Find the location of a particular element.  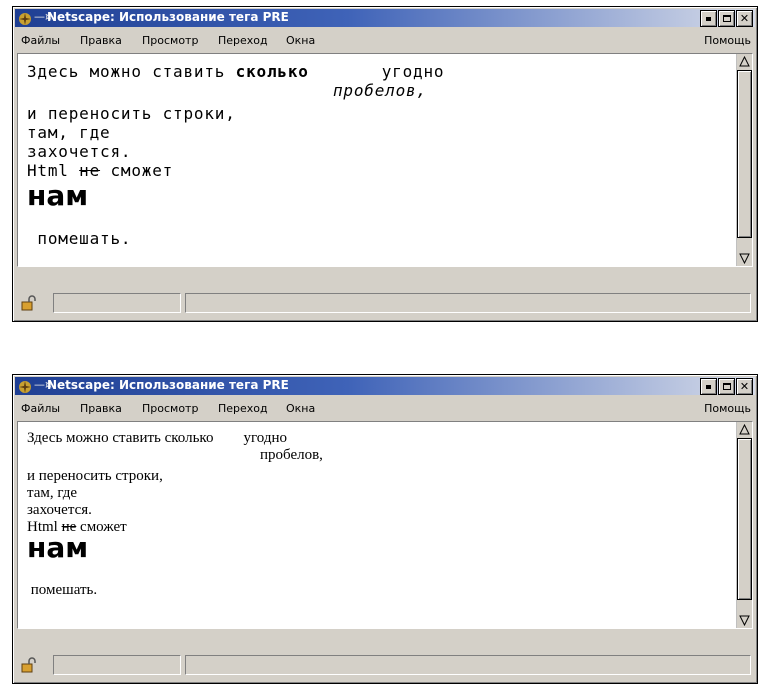

pre-line: Html не сможет is located at coordinates (100, 170).